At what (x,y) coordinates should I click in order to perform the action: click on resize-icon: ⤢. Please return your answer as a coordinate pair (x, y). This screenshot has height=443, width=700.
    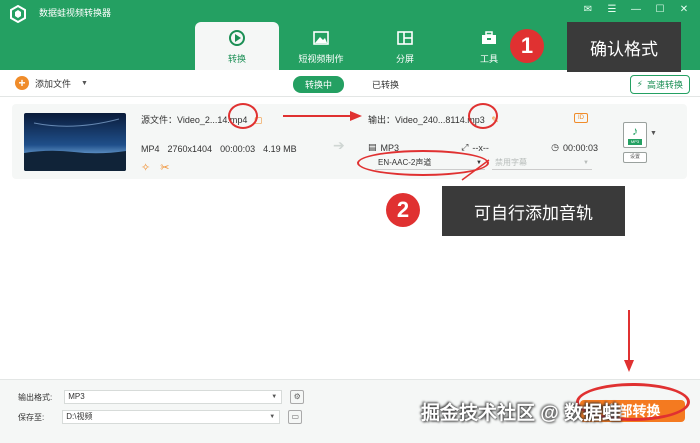
    Looking at the image, I should click on (465, 147).